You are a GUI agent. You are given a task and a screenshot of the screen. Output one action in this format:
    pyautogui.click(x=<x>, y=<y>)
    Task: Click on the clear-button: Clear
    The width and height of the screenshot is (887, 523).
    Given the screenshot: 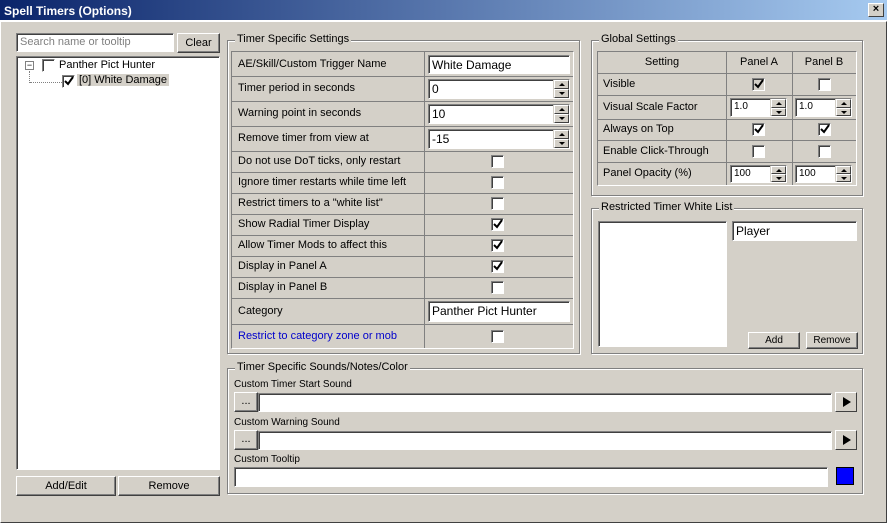 What is the action you would take?
    pyautogui.click(x=198, y=43)
    